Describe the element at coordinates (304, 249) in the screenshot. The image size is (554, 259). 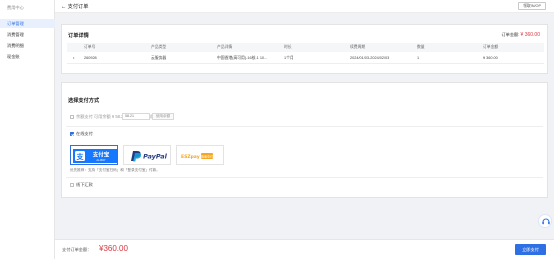
I see `bottom-bar: 支付订单金额： ¥360.00 立即支付` at that location.